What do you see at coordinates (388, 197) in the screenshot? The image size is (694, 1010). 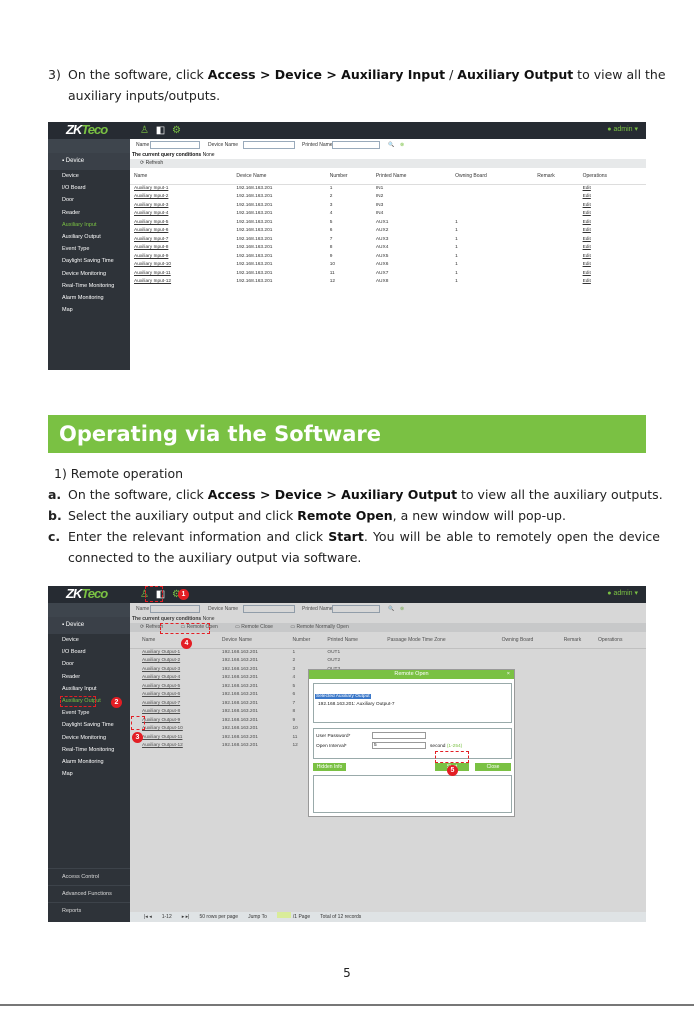 I see `table-row: Auxiliary Input-2 192.168.163.201 2 IN2 Edit` at bounding box center [388, 197].